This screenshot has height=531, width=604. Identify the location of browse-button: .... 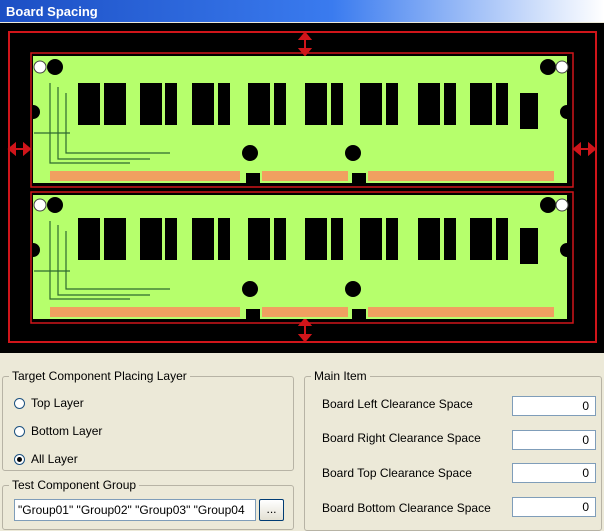
(271, 510).